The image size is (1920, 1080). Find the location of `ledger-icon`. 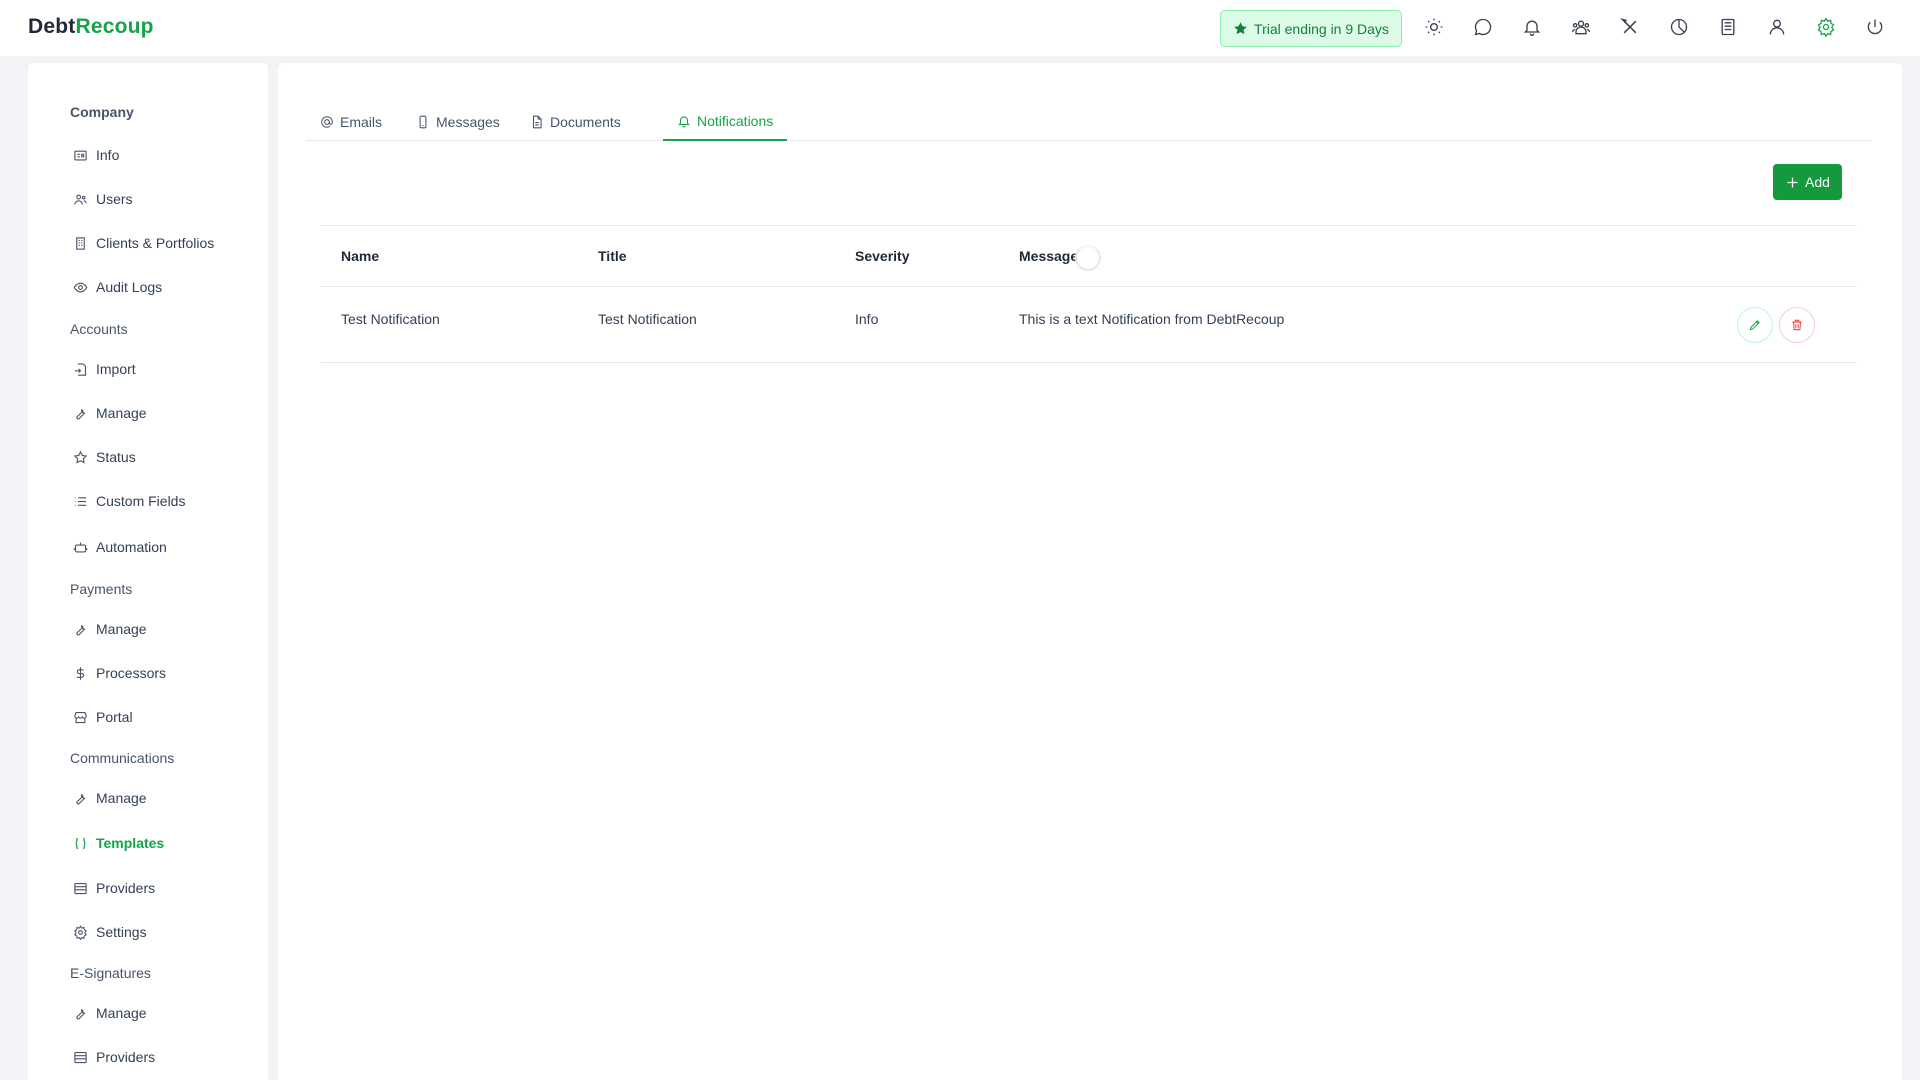

ledger-icon is located at coordinates (1728, 27).